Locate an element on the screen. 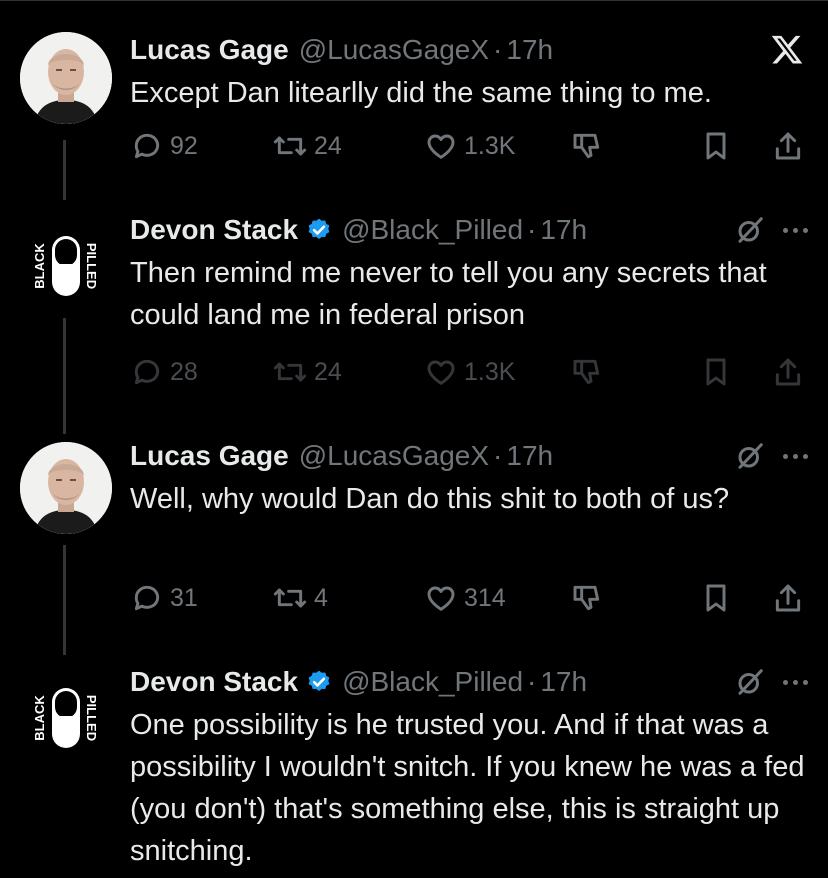 Image resolution: width=828 pixels, height=878 pixels. like-count: 314 is located at coordinates (485, 597).